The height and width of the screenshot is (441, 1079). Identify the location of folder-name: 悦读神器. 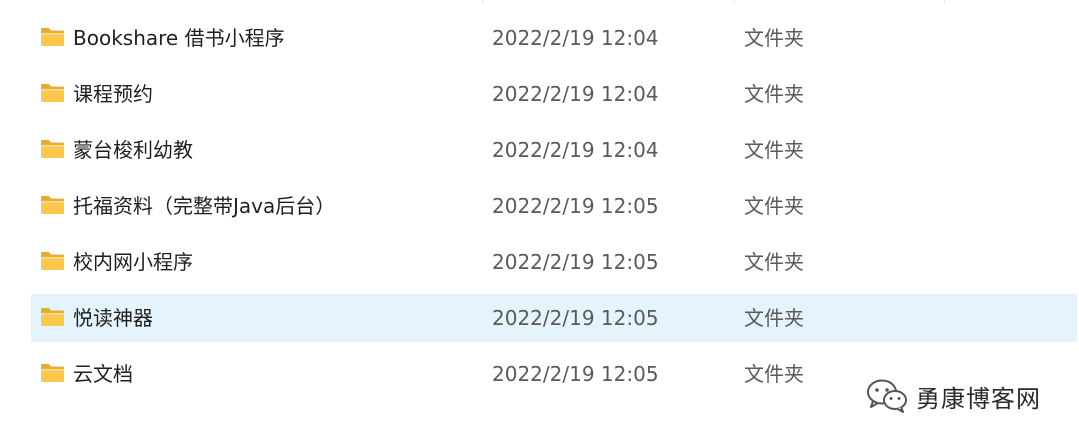
(113, 318).